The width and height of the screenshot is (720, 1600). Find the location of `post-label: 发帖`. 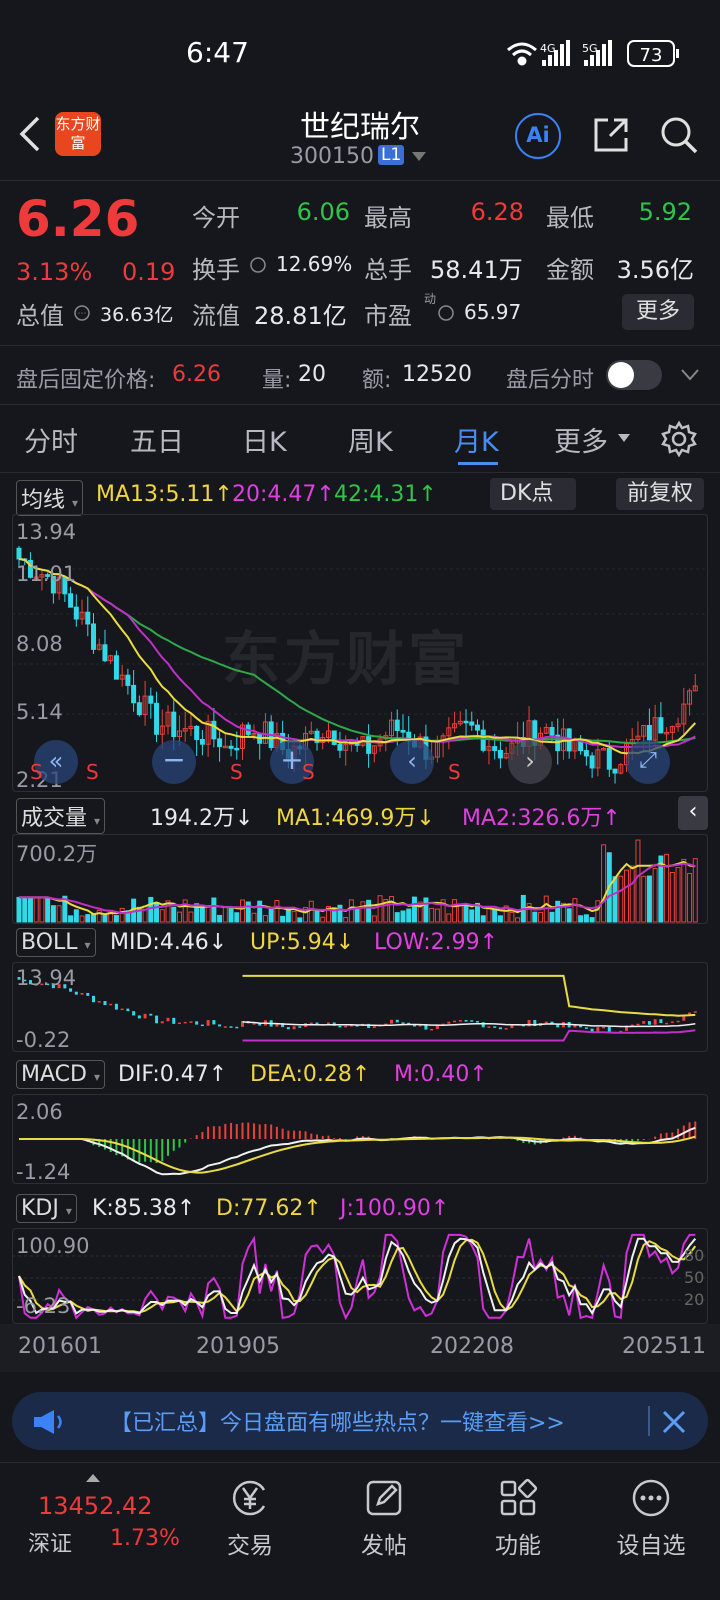

post-label: 发帖 is located at coordinates (384, 1546).